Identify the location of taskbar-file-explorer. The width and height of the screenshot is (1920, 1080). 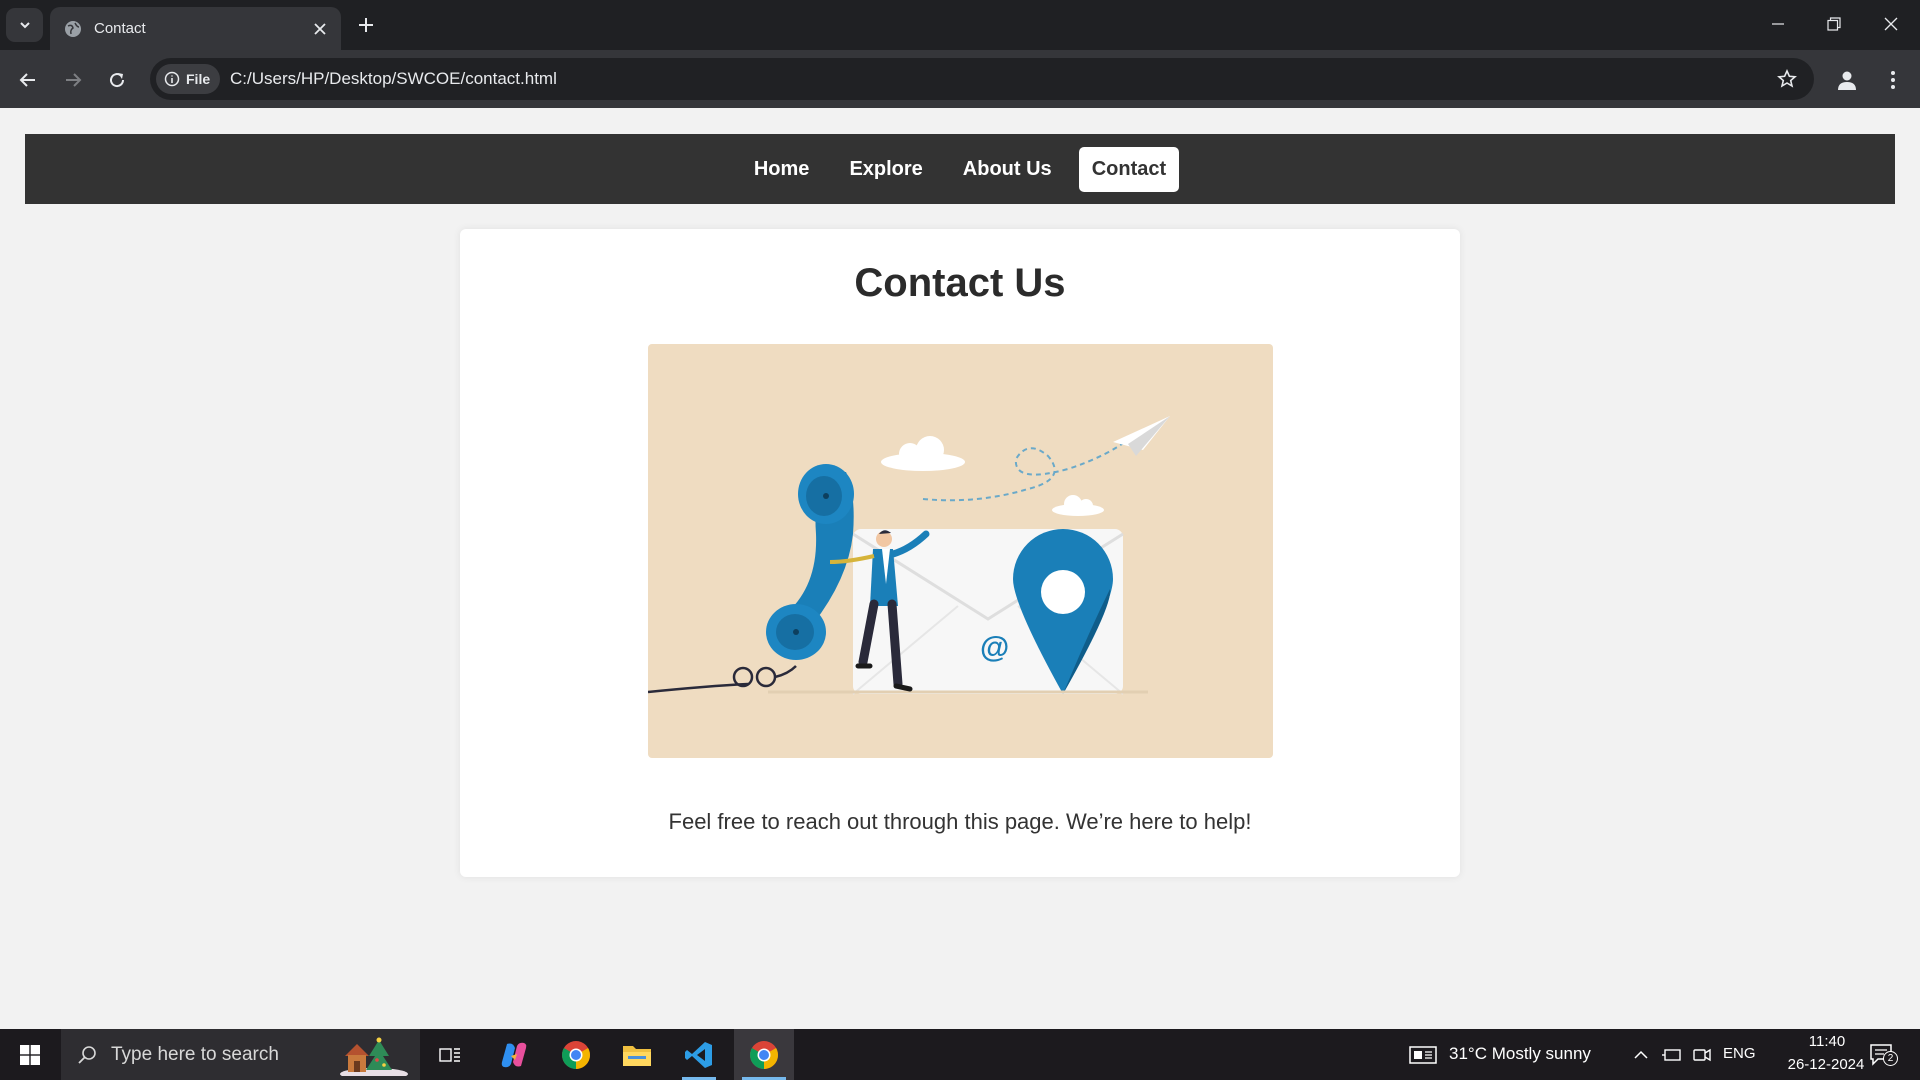
(637, 1054).